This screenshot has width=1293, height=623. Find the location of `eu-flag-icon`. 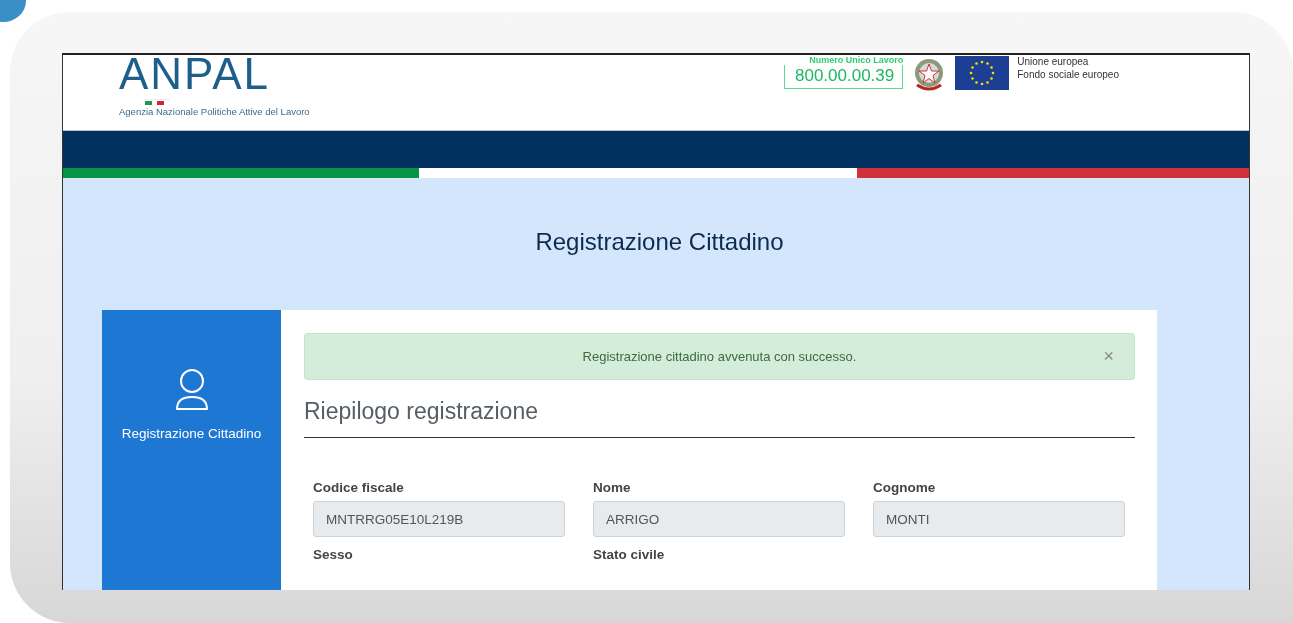

eu-flag-icon is located at coordinates (982, 73).